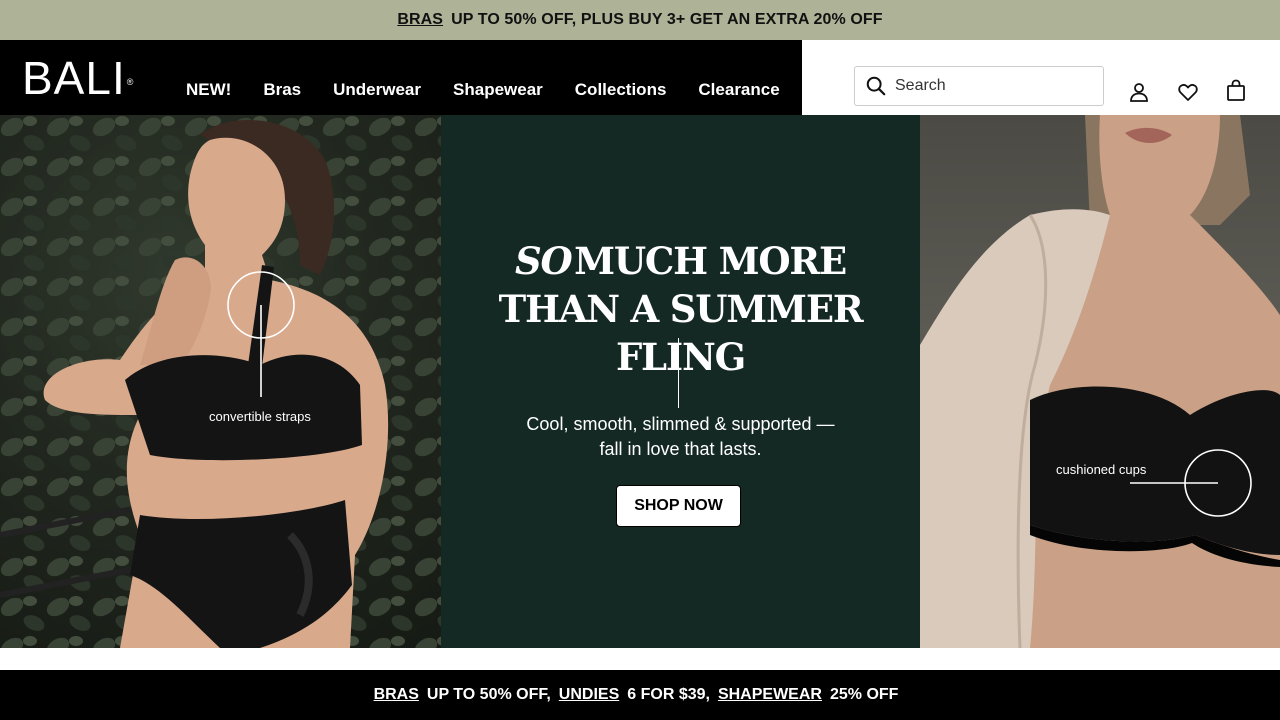  I want to click on nav-item-underwear: Underwear, so click(377, 90).